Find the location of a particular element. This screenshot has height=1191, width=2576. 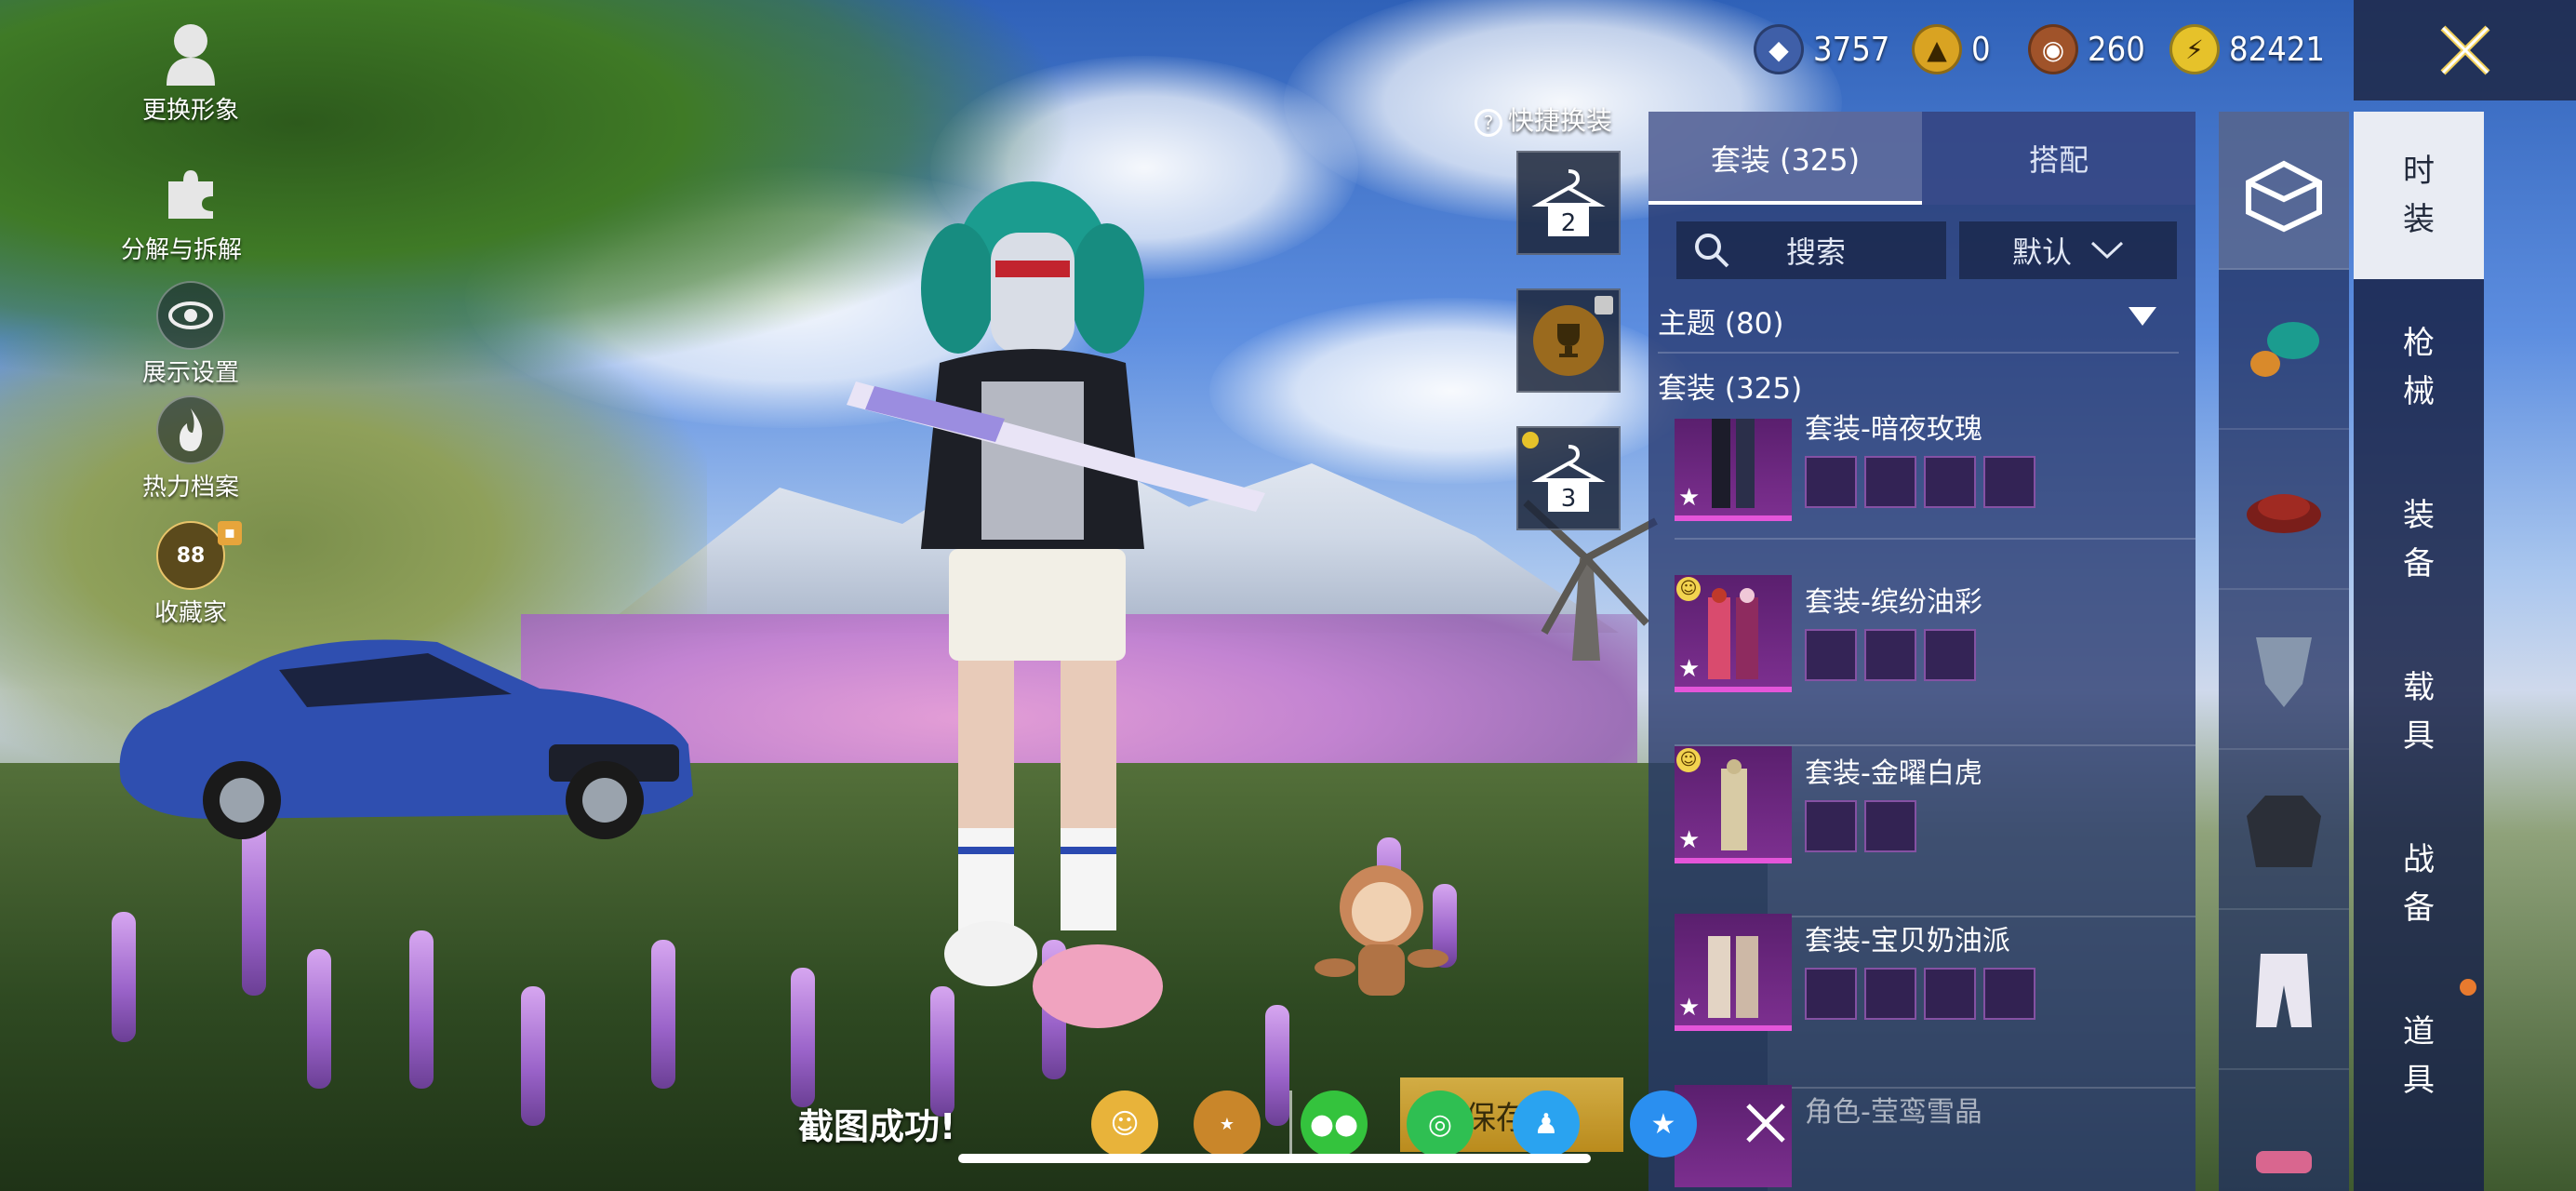

quick-change-label: ? 快捷换装 is located at coordinates (1543, 119).